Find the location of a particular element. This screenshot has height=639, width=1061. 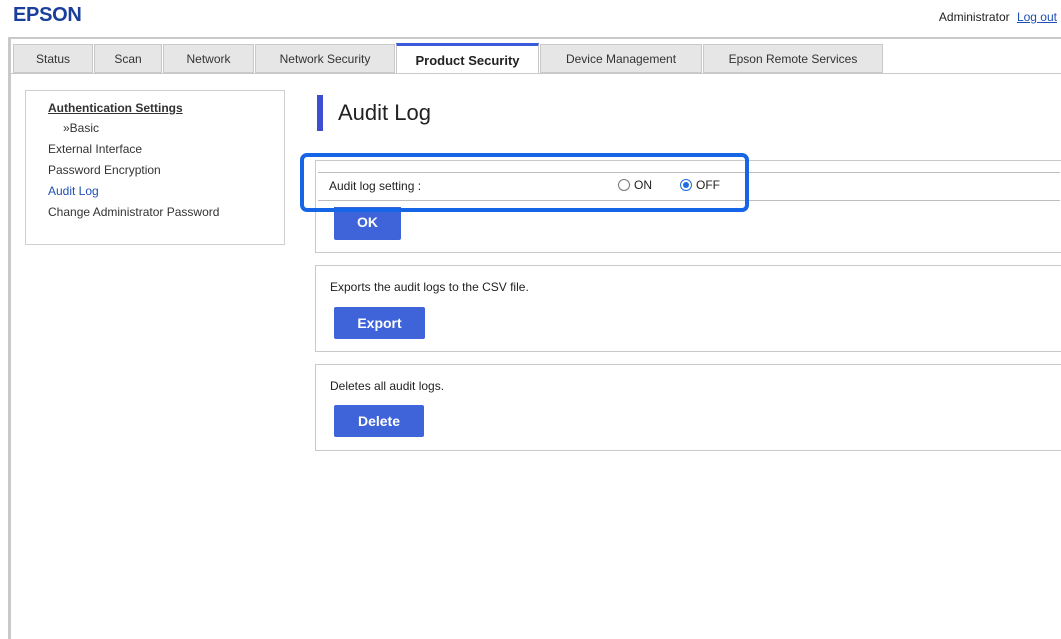

radio-on-circle-icon is located at coordinates (624, 185).